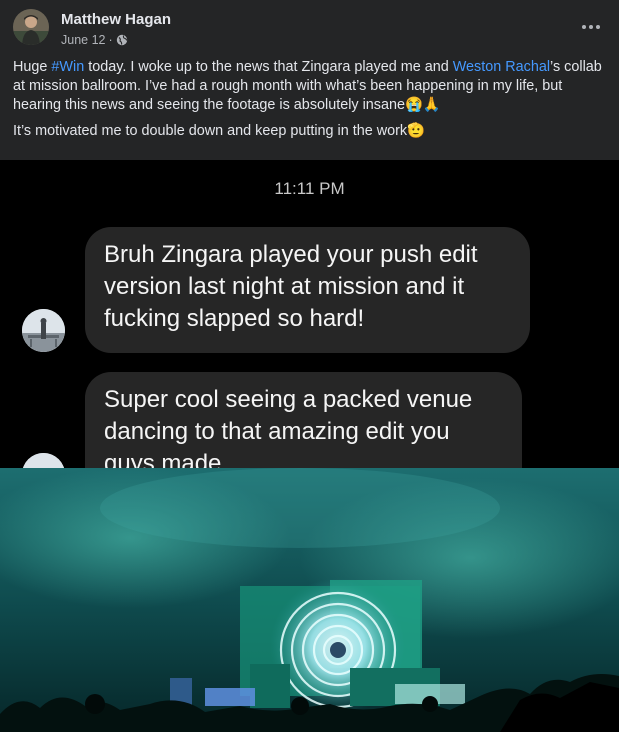  What do you see at coordinates (501, 67) in the screenshot?
I see `mention-link: Weston Rachal` at bounding box center [501, 67].